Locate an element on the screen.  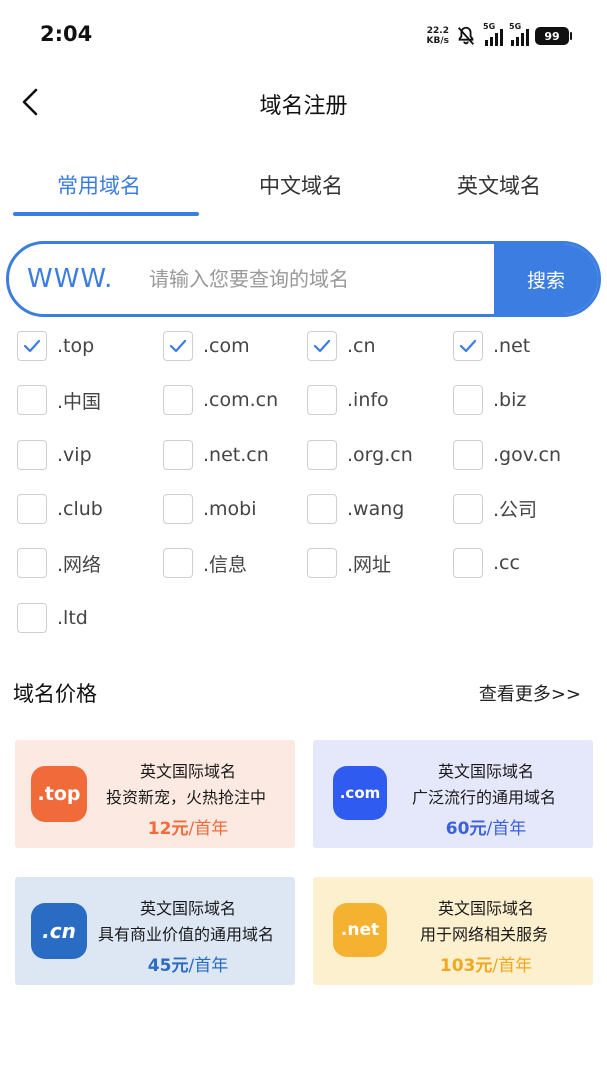
card-price: 60元/首年 is located at coordinates (486, 826).